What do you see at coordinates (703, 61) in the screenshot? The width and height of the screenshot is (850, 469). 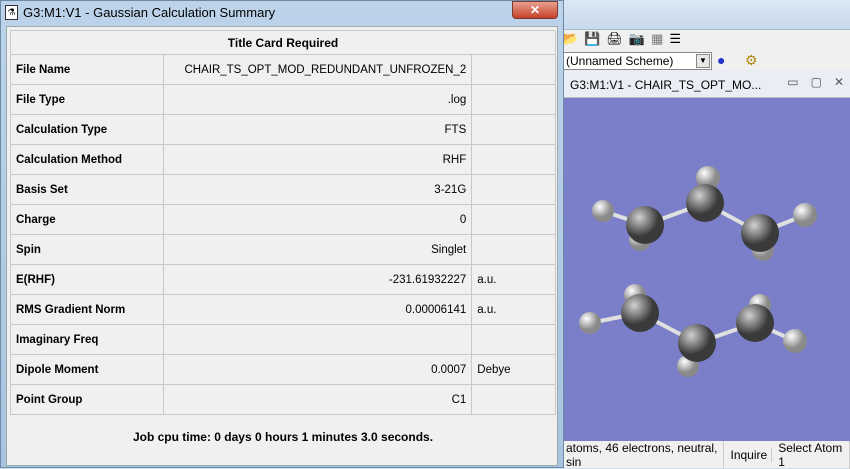 I see `chevron-down-icon: ▼` at bounding box center [703, 61].